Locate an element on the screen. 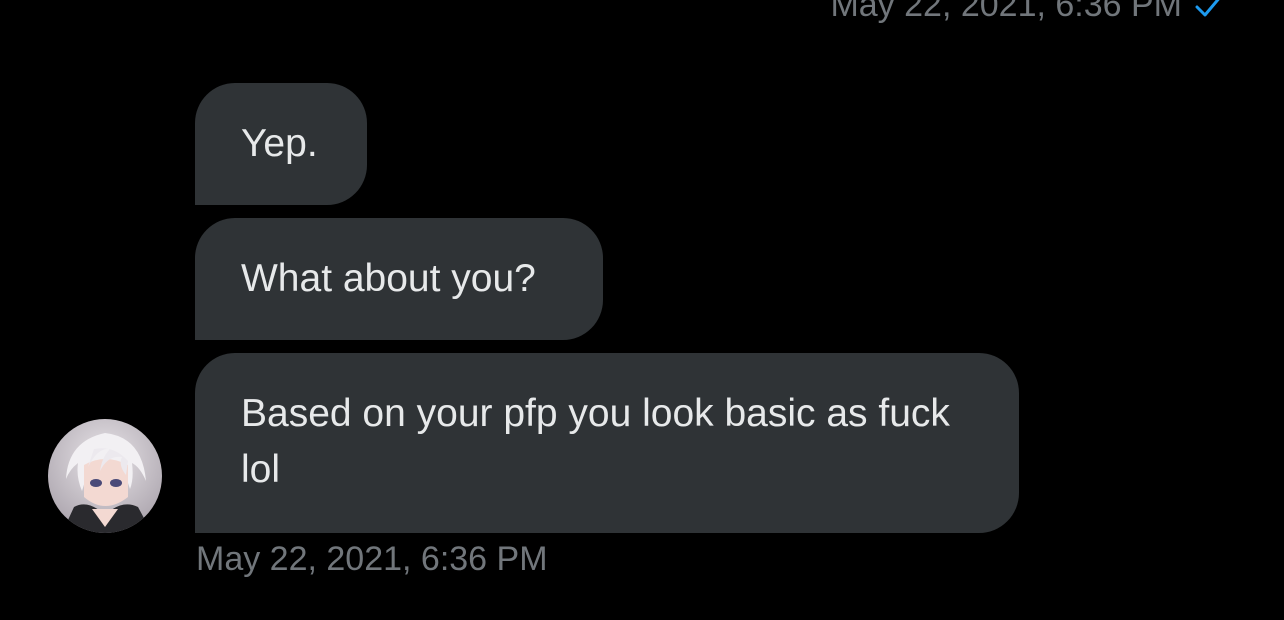 This screenshot has height=620, width=1284. sent-timestamp: May 22, 2021, 6:36 PM is located at coordinates (1006, 12).